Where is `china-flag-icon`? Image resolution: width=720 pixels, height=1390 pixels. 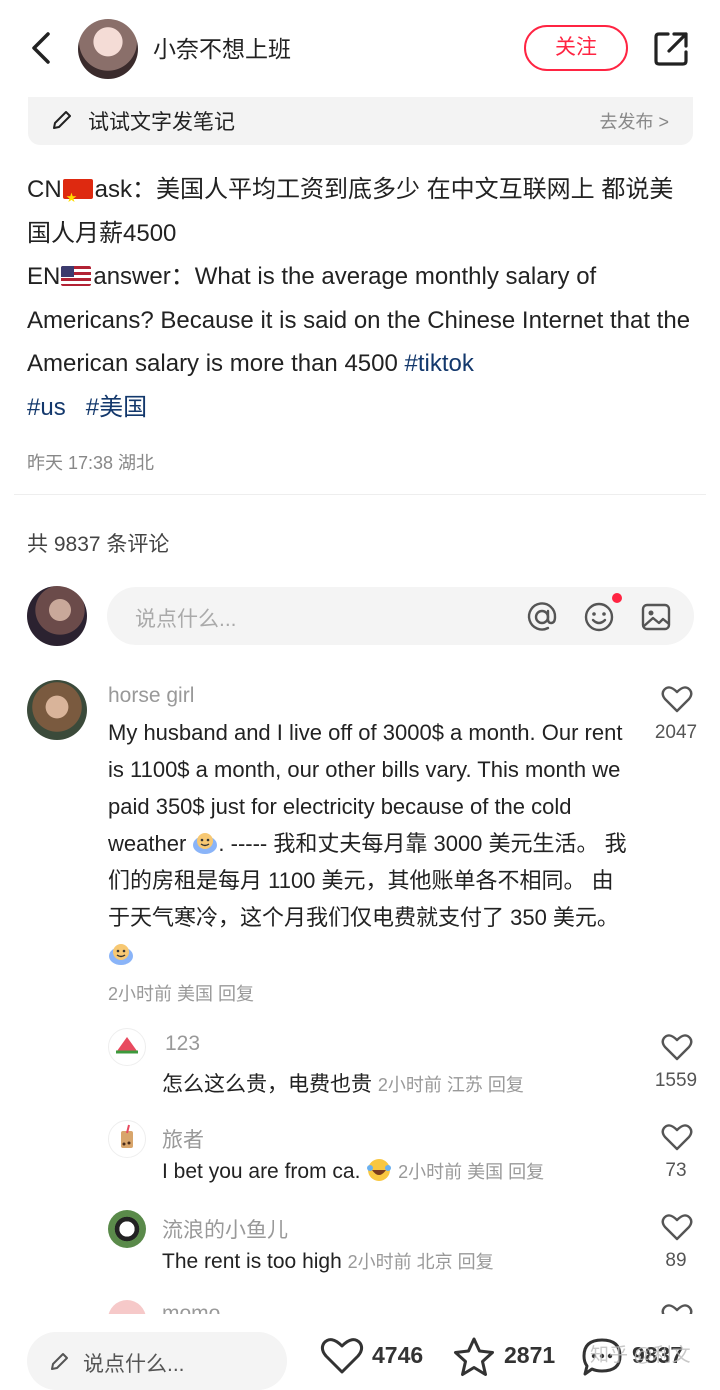
china-flag-icon is located at coordinates (77, 198).